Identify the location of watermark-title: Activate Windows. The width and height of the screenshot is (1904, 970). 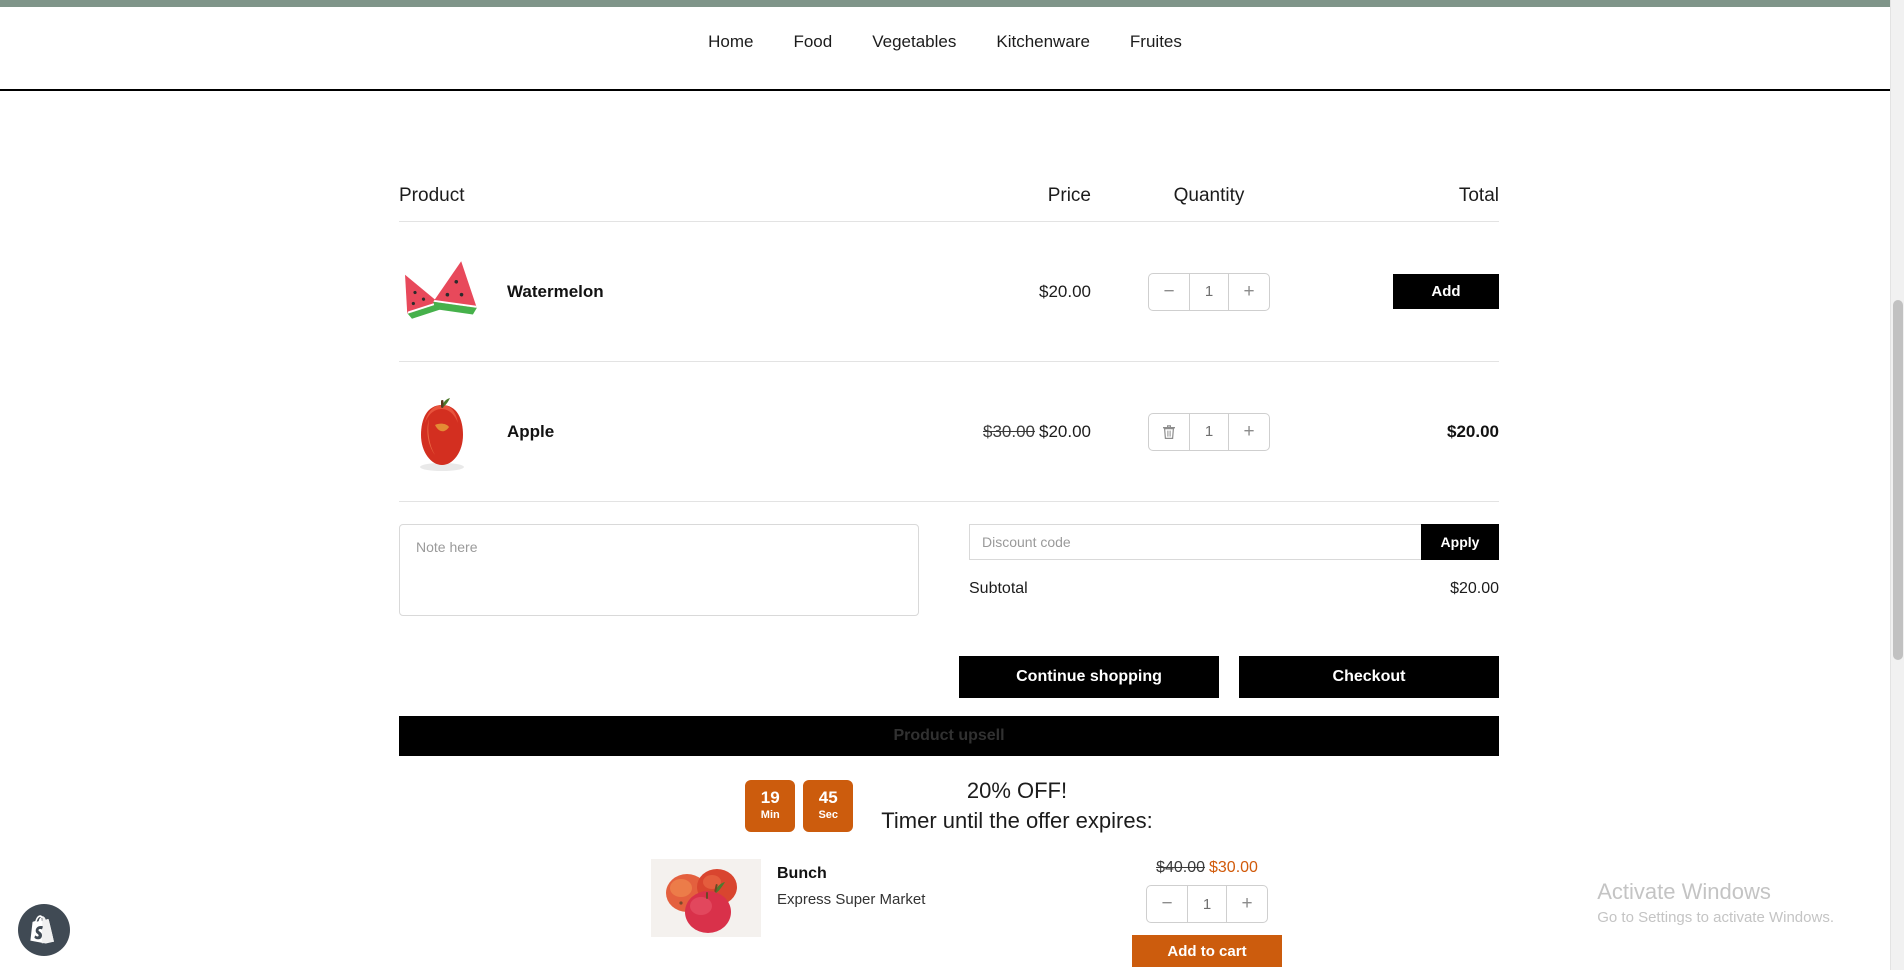
(1684, 892).